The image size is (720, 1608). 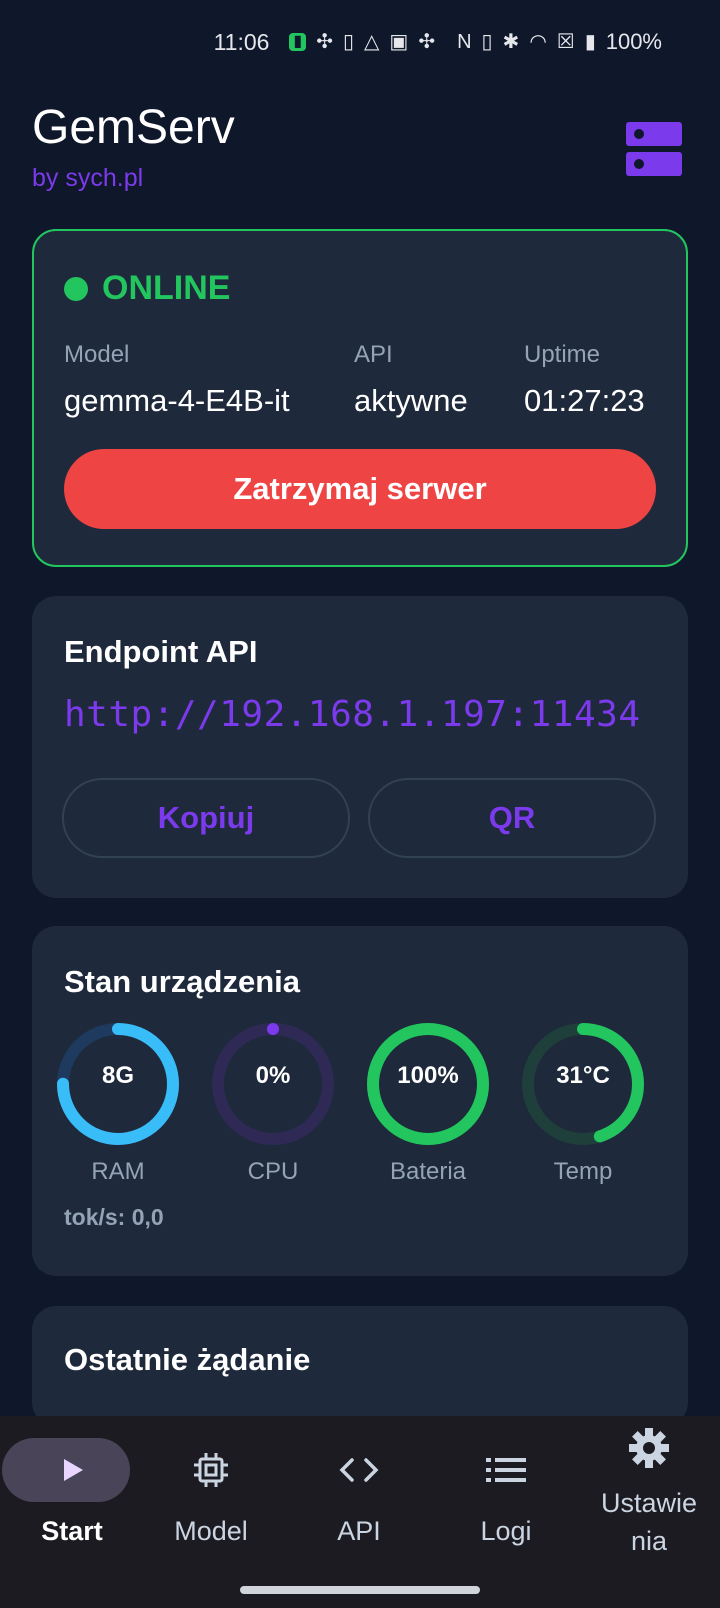 What do you see at coordinates (360, 1590) in the screenshot?
I see `home-indicator` at bounding box center [360, 1590].